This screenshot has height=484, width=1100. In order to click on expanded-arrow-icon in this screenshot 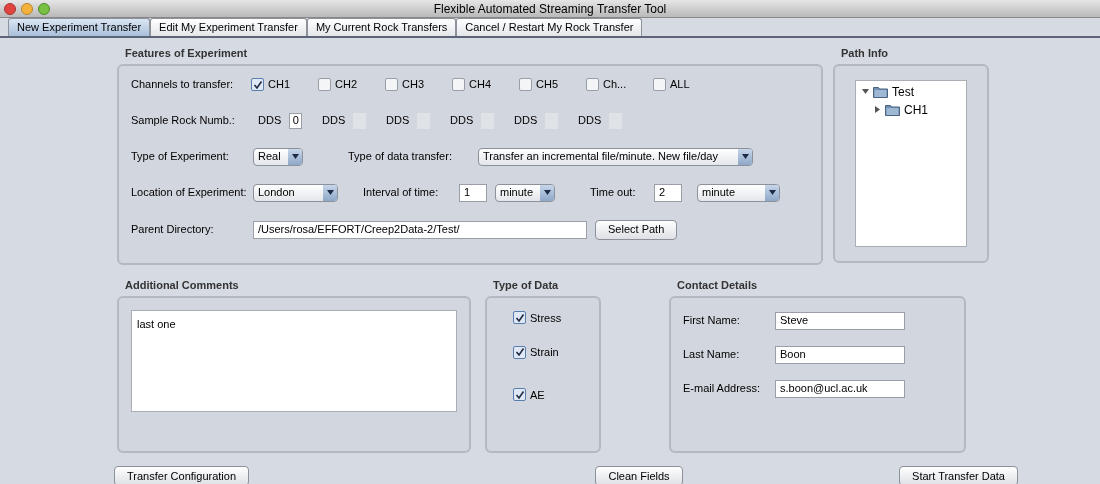, I will do `click(865, 91)`.